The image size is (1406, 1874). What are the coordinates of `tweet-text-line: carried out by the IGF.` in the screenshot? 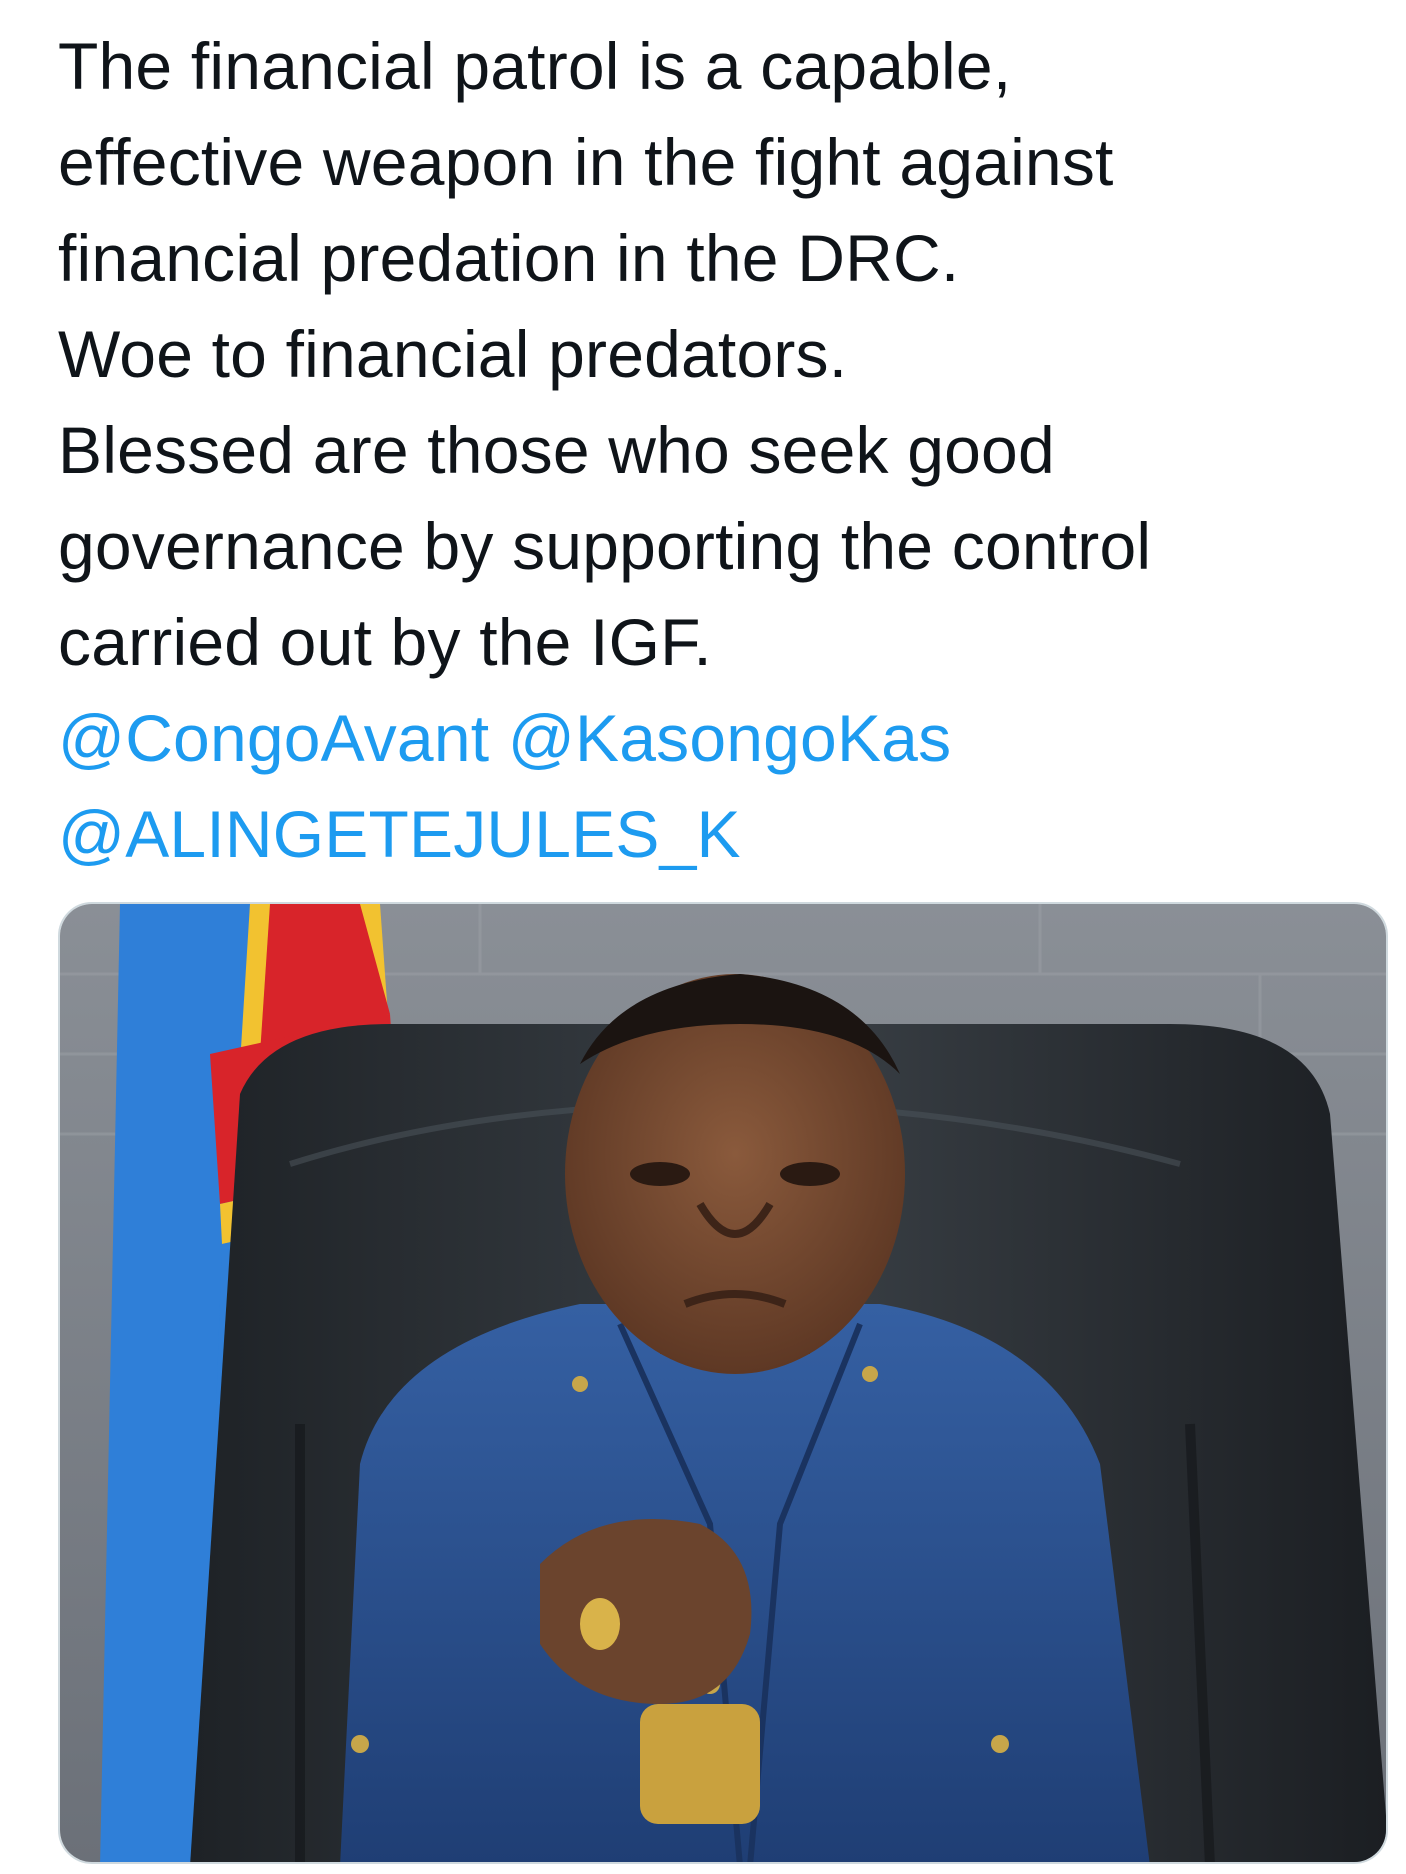 It's located at (385, 642).